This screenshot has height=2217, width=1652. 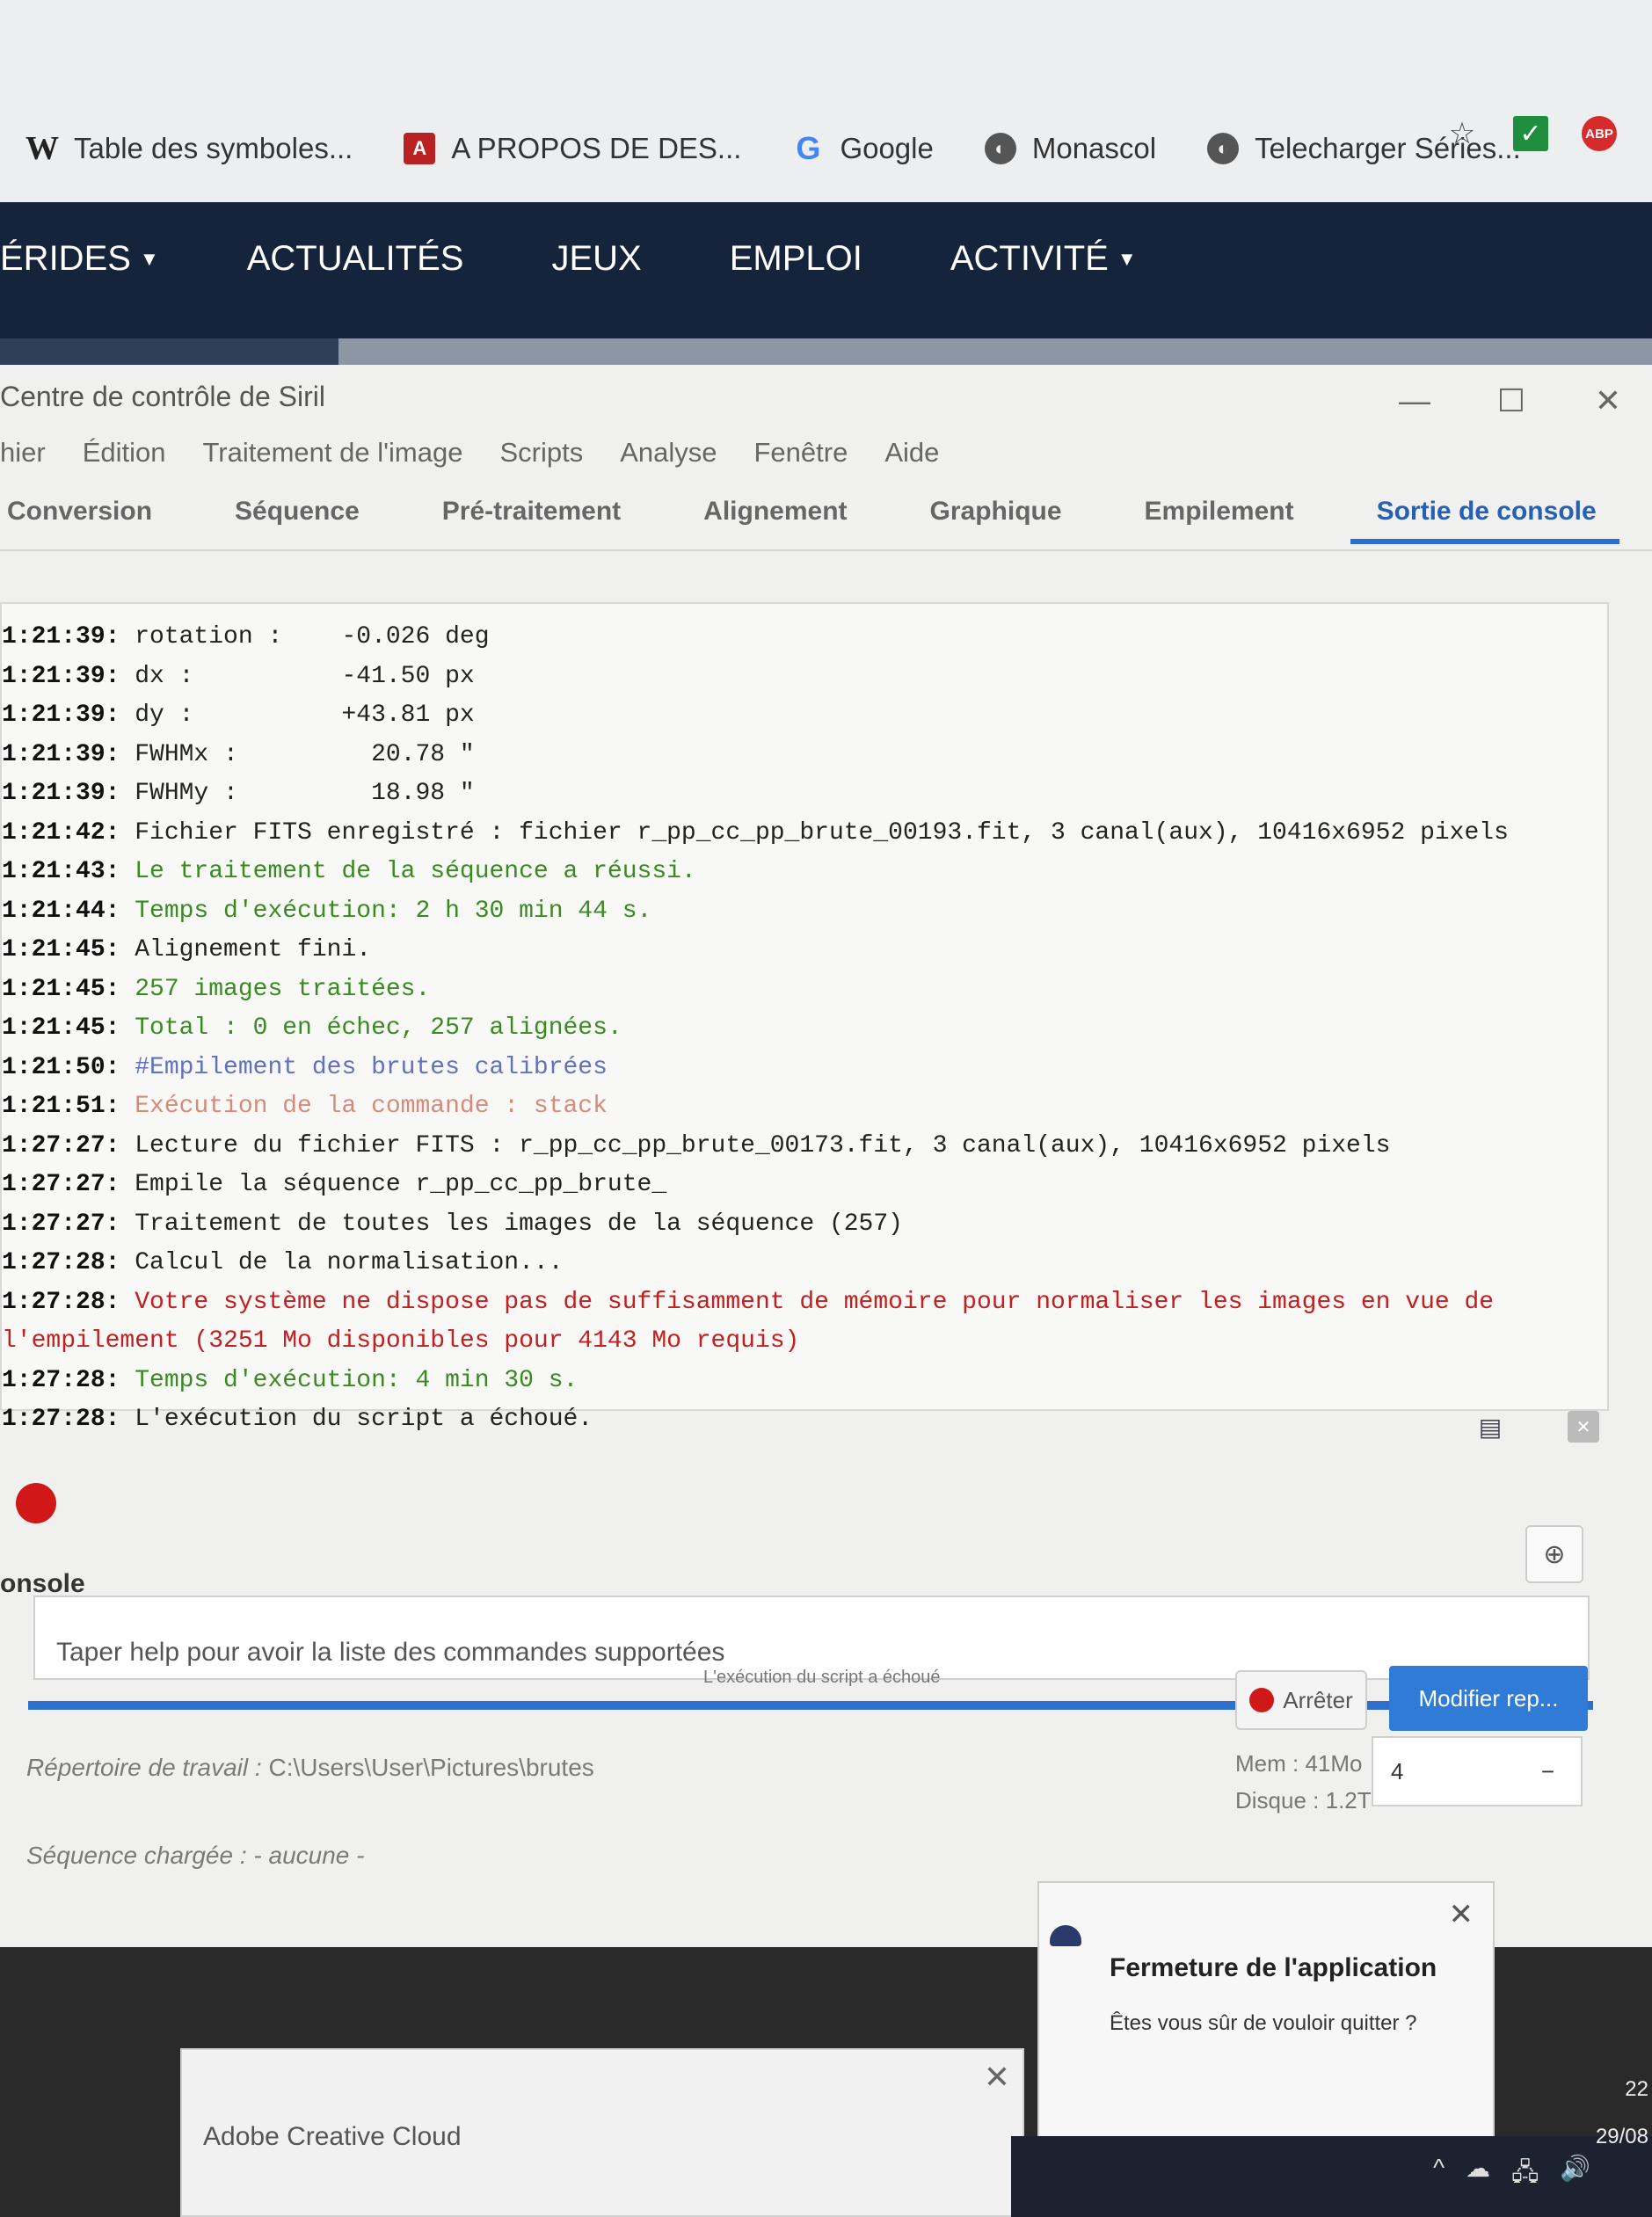 I want to click on site-subheader-strip, so click(x=826, y=351).